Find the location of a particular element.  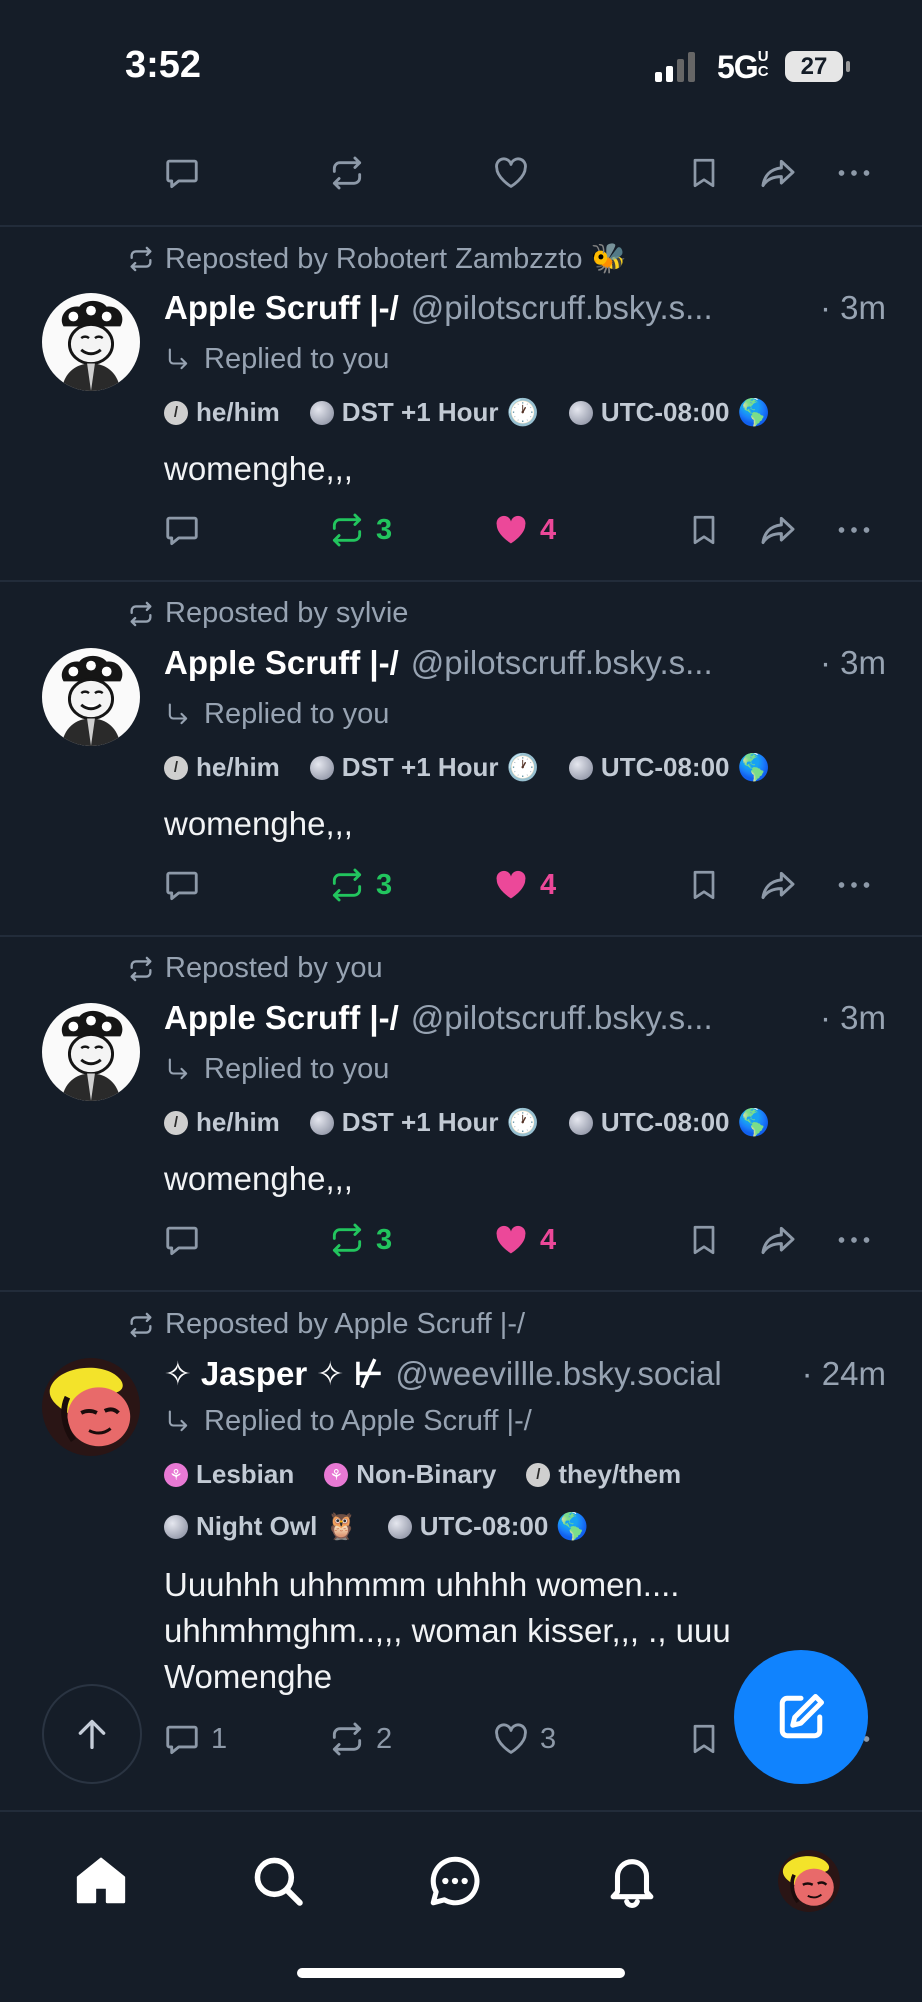

tab-home is located at coordinates (101, 1881).